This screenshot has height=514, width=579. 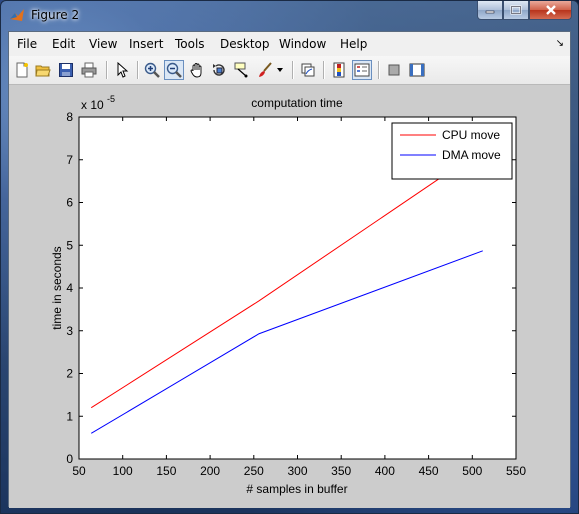 What do you see at coordinates (27, 44) in the screenshot?
I see `menu-file: File` at bounding box center [27, 44].